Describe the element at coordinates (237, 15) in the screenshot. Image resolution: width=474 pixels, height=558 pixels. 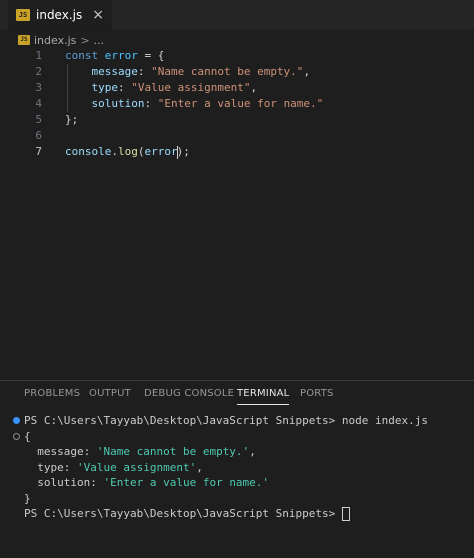
I see `editor-tab-bar: JS index.js ×` at that location.